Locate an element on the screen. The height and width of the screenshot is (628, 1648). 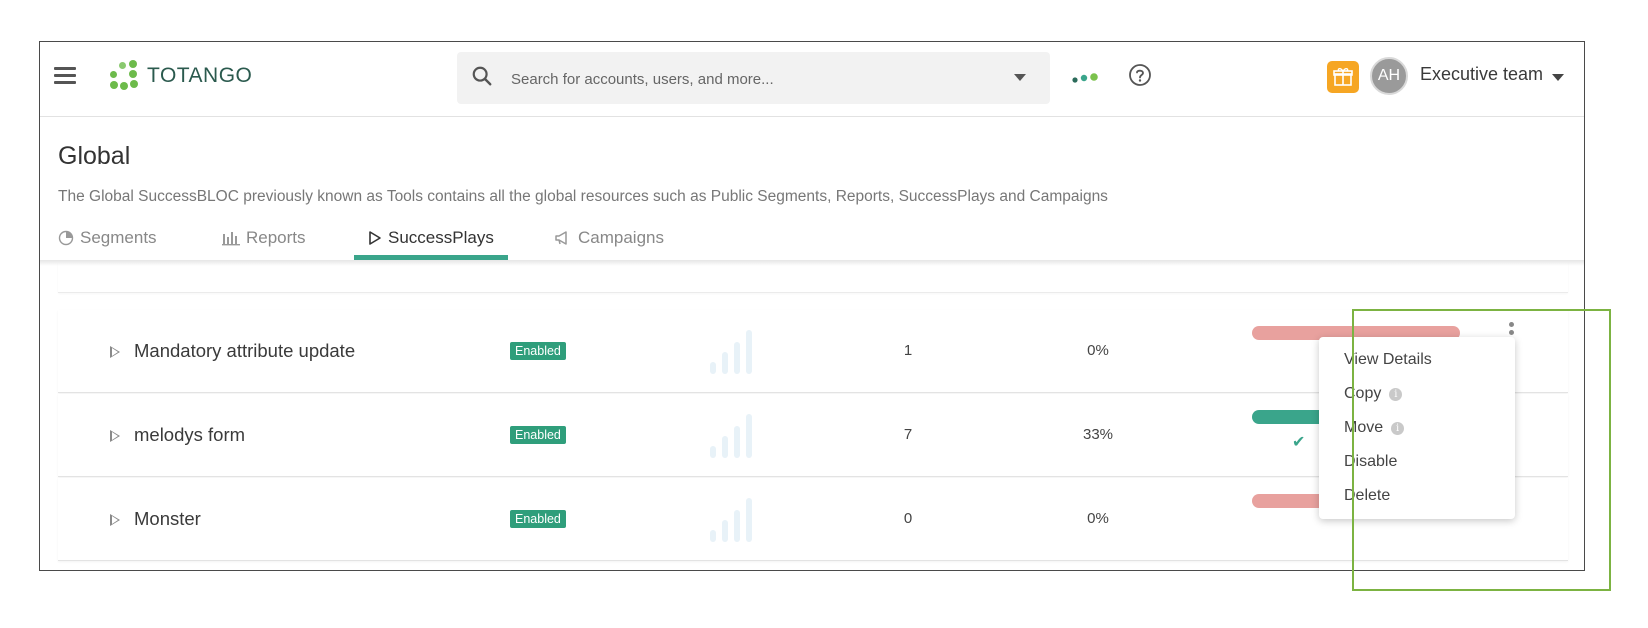
tab-bar: Segments Reports SuccessPlays Campaigns is located at coordinates (812, 241).